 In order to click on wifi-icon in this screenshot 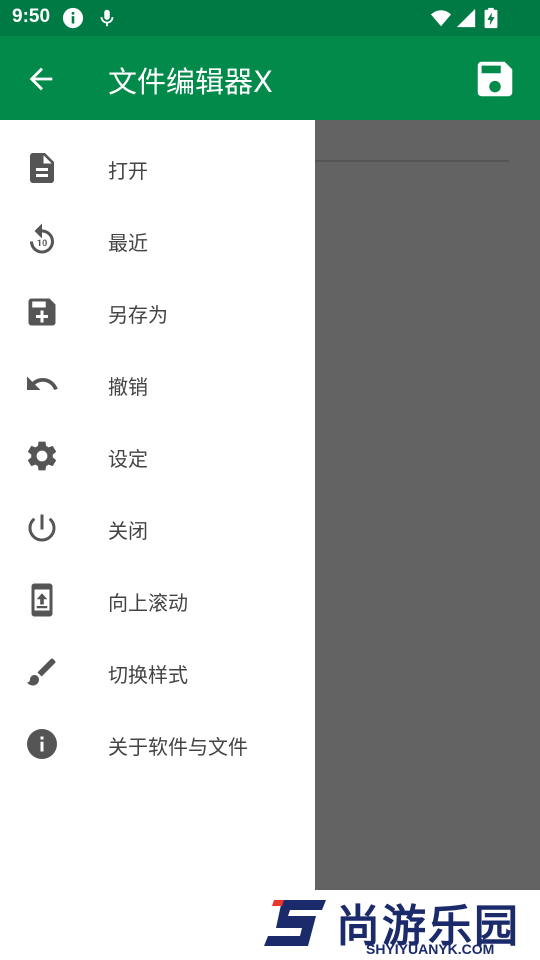, I will do `click(441, 18)`.